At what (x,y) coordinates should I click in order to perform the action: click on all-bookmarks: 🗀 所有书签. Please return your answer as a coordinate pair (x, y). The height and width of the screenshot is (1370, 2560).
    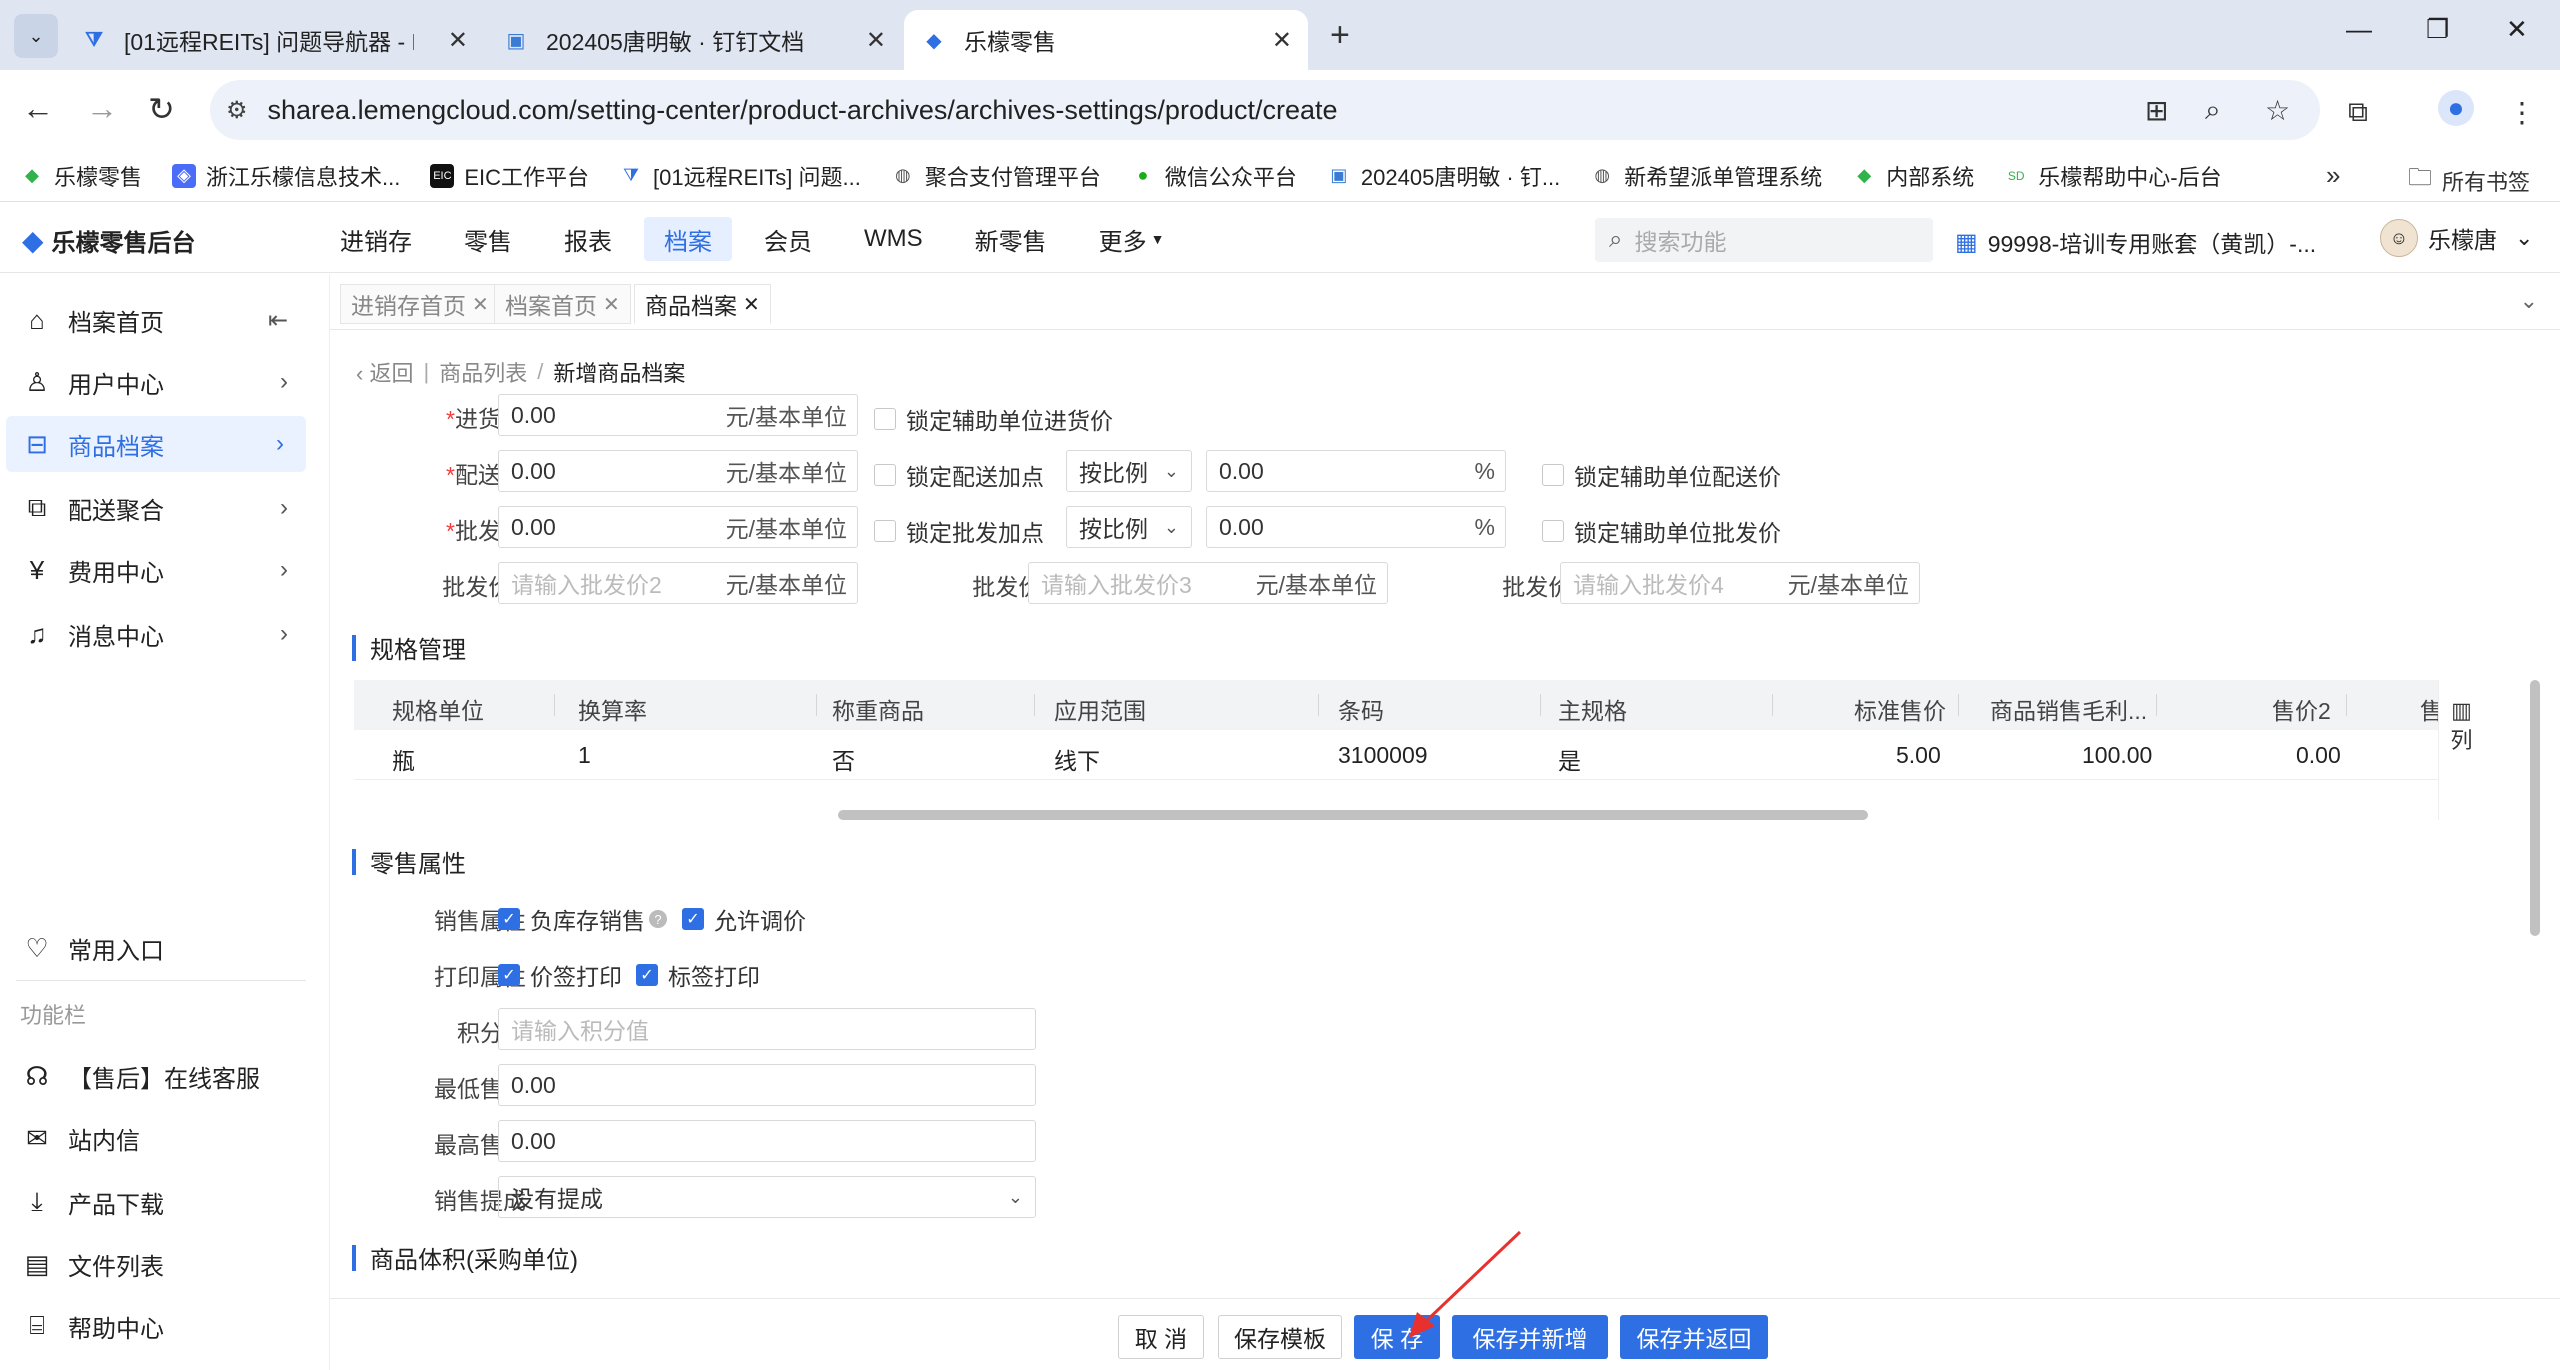
    Looking at the image, I should click on (2469, 180).